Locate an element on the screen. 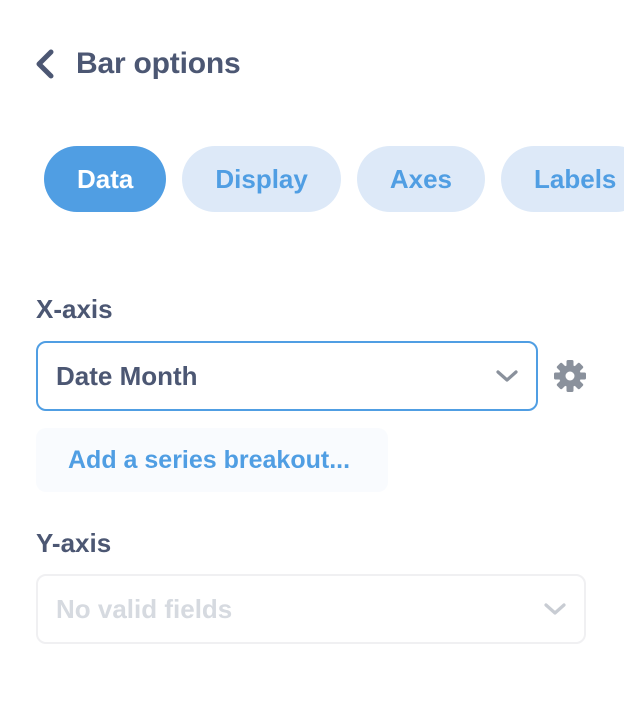  panel-header: Bar options is located at coordinates (135, 64).